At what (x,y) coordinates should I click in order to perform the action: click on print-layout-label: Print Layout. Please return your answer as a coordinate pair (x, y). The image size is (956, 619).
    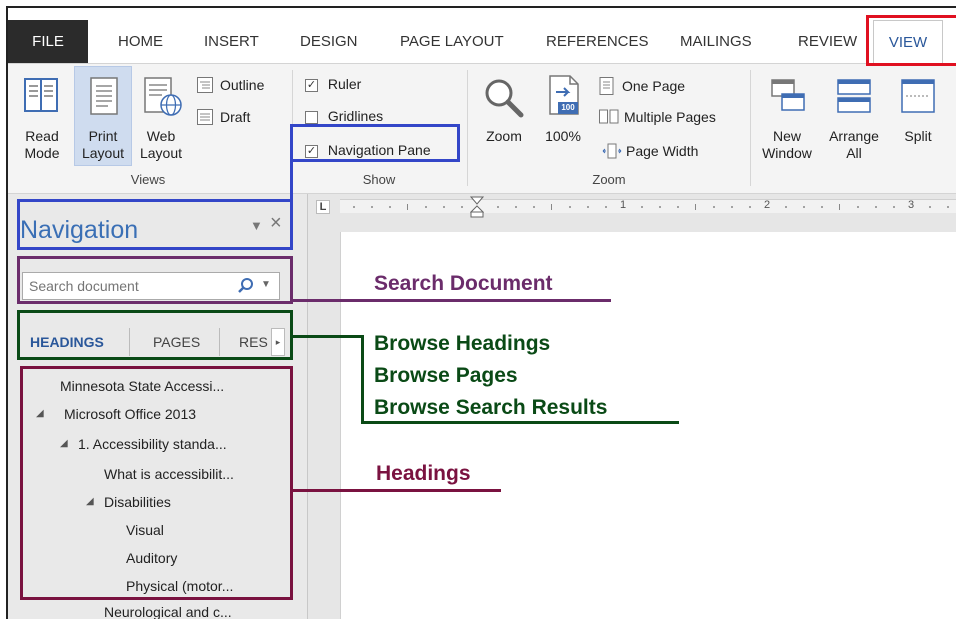
    Looking at the image, I should click on (103, 145).